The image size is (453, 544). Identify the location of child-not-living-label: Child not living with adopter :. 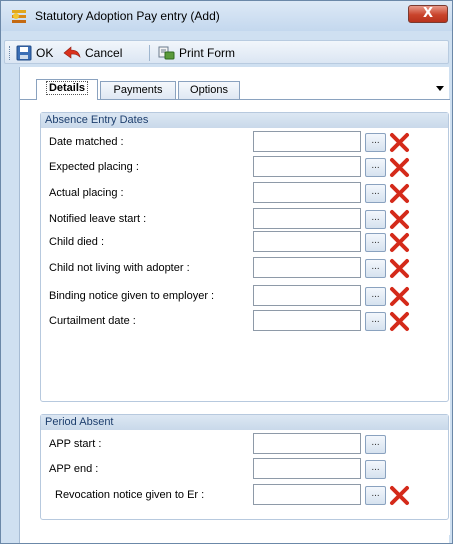
(119, 268).